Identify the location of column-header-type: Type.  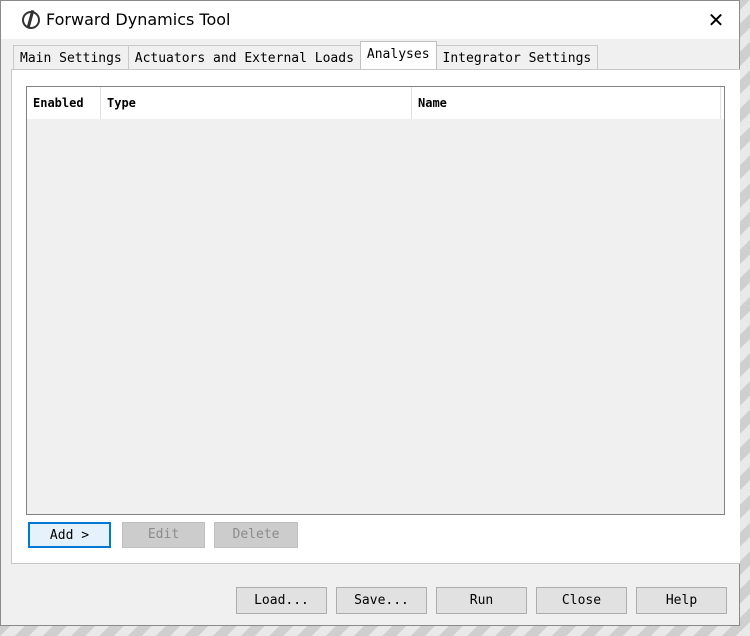
(256, 103).